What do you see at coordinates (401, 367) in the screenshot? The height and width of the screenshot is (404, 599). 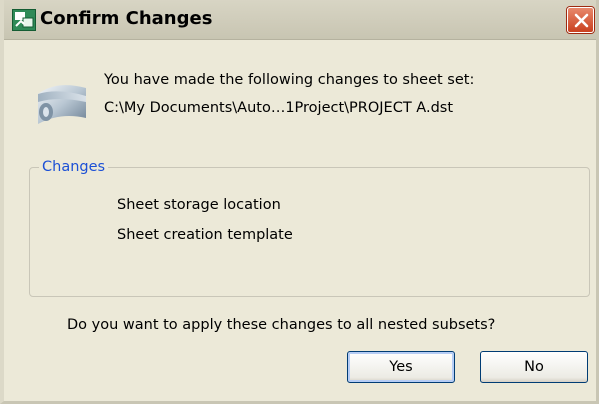 I see `yes-button: Yes` at bounding box center [401, 367].